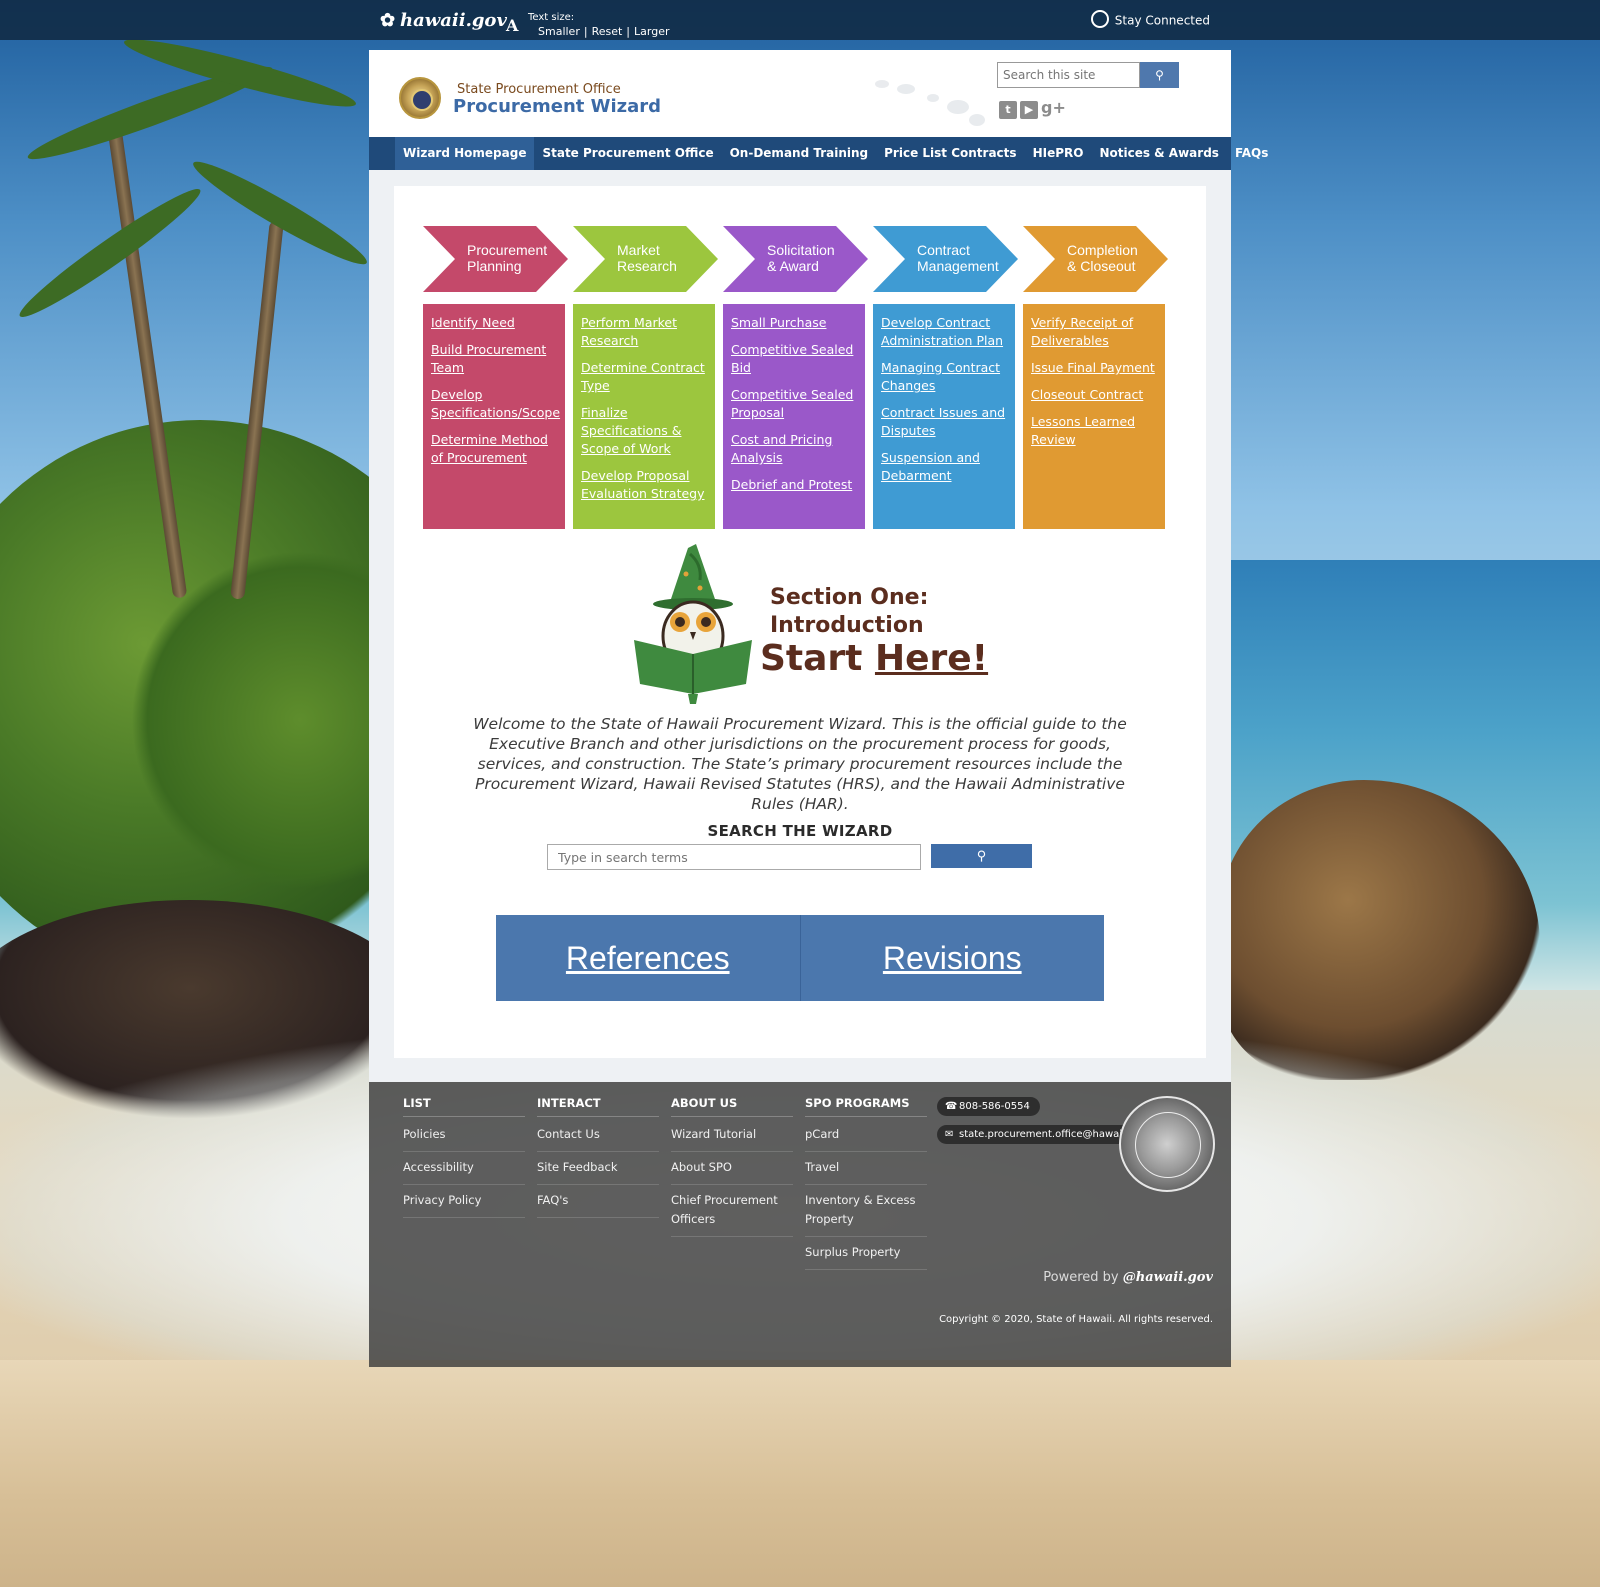 This screenshot has width=1600, height=1587. Describe the element at coordinates (1102, 250) in the screenshot. I see `step-title-line: Completion` at that location.